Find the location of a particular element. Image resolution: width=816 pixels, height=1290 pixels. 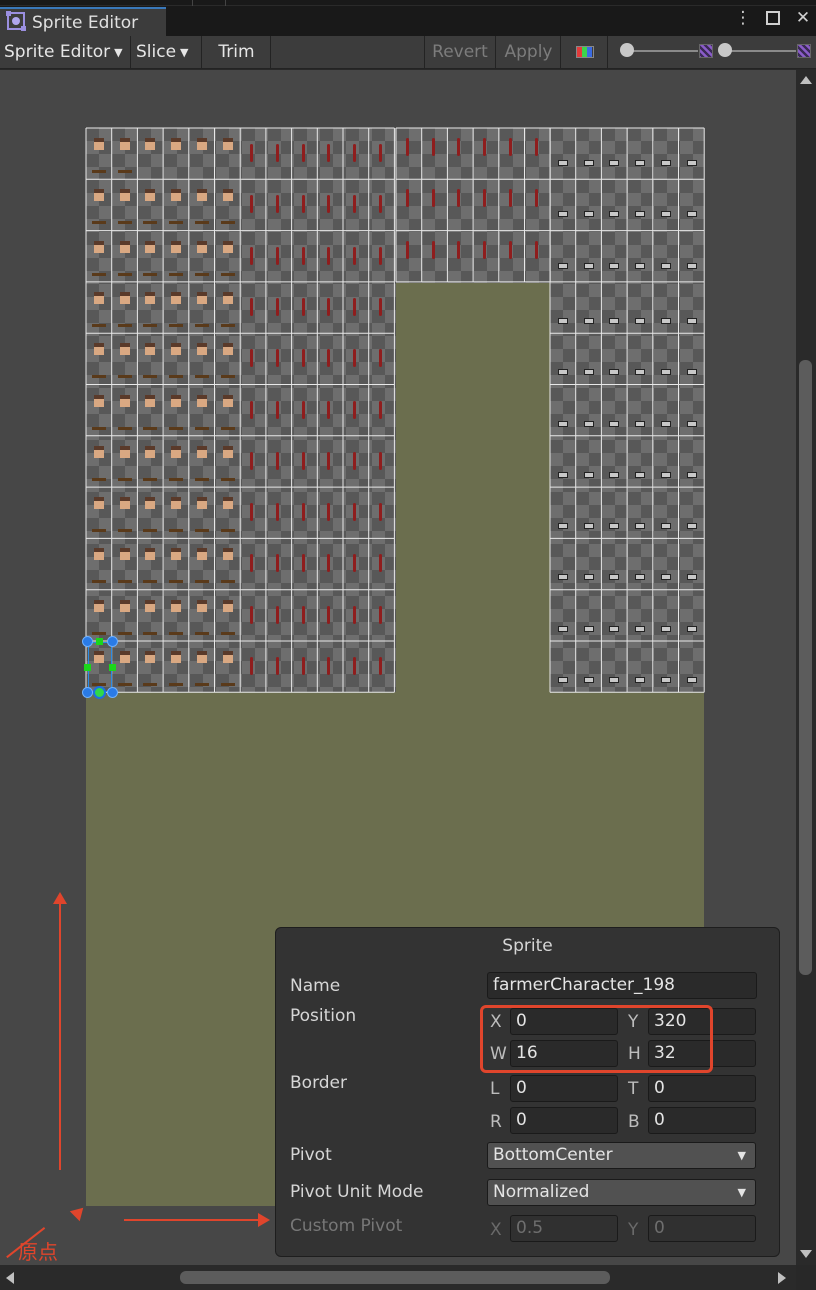

resize-handle-bottom-left is located at coordinates (87, 692).